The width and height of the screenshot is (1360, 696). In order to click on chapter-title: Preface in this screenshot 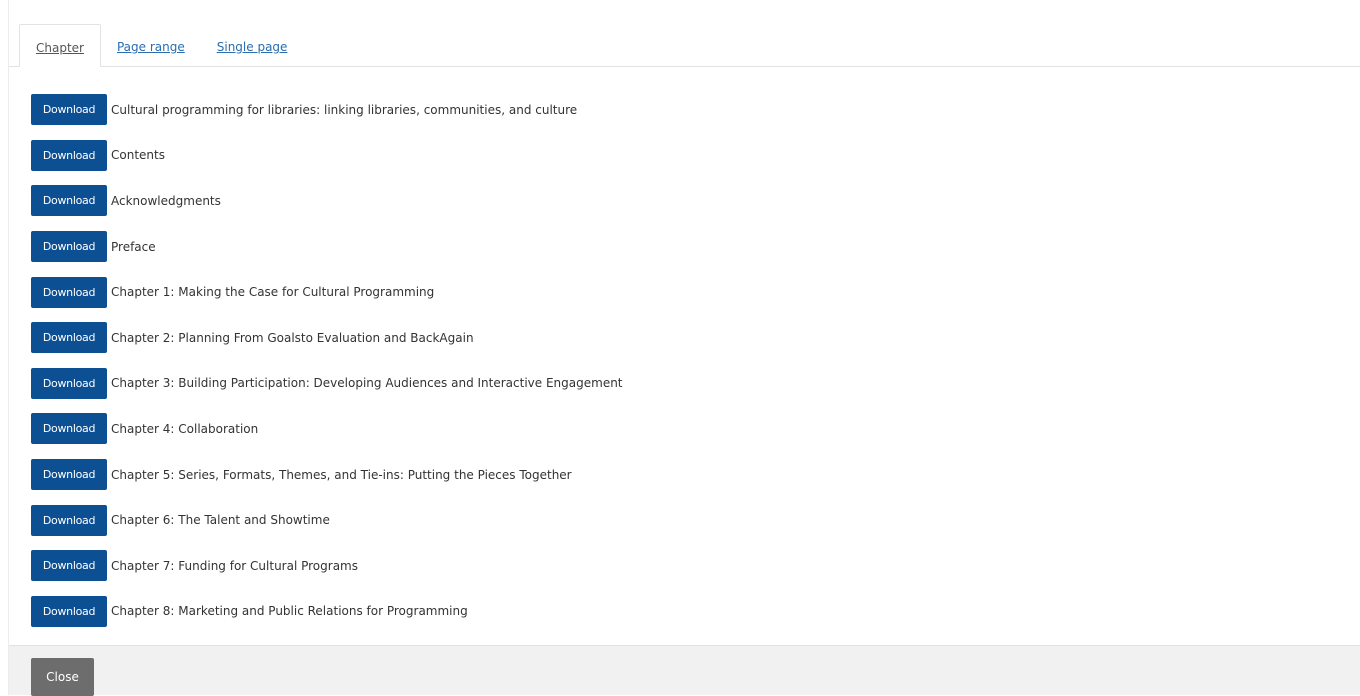, I will do `click(133, 246)`.